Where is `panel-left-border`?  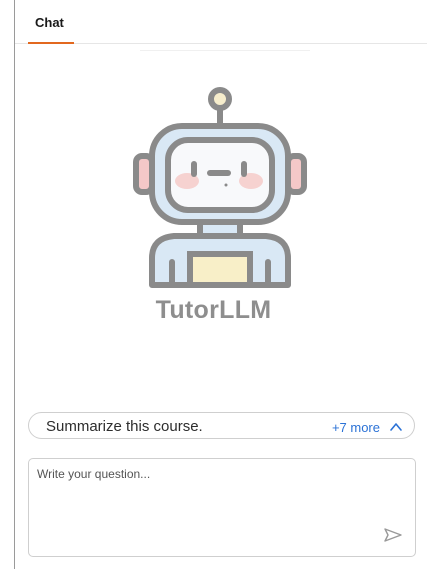
panel-left-border is located at coordinates (14, 284).